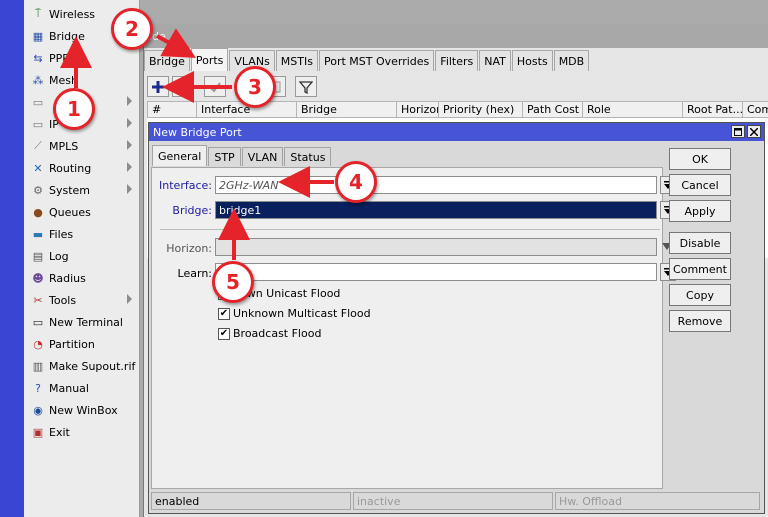 This screenshot has width=768, height=517. Describe the element at coordinates (38, 410) in the screenshot. I see `winbox-icon: ◉` at that location.